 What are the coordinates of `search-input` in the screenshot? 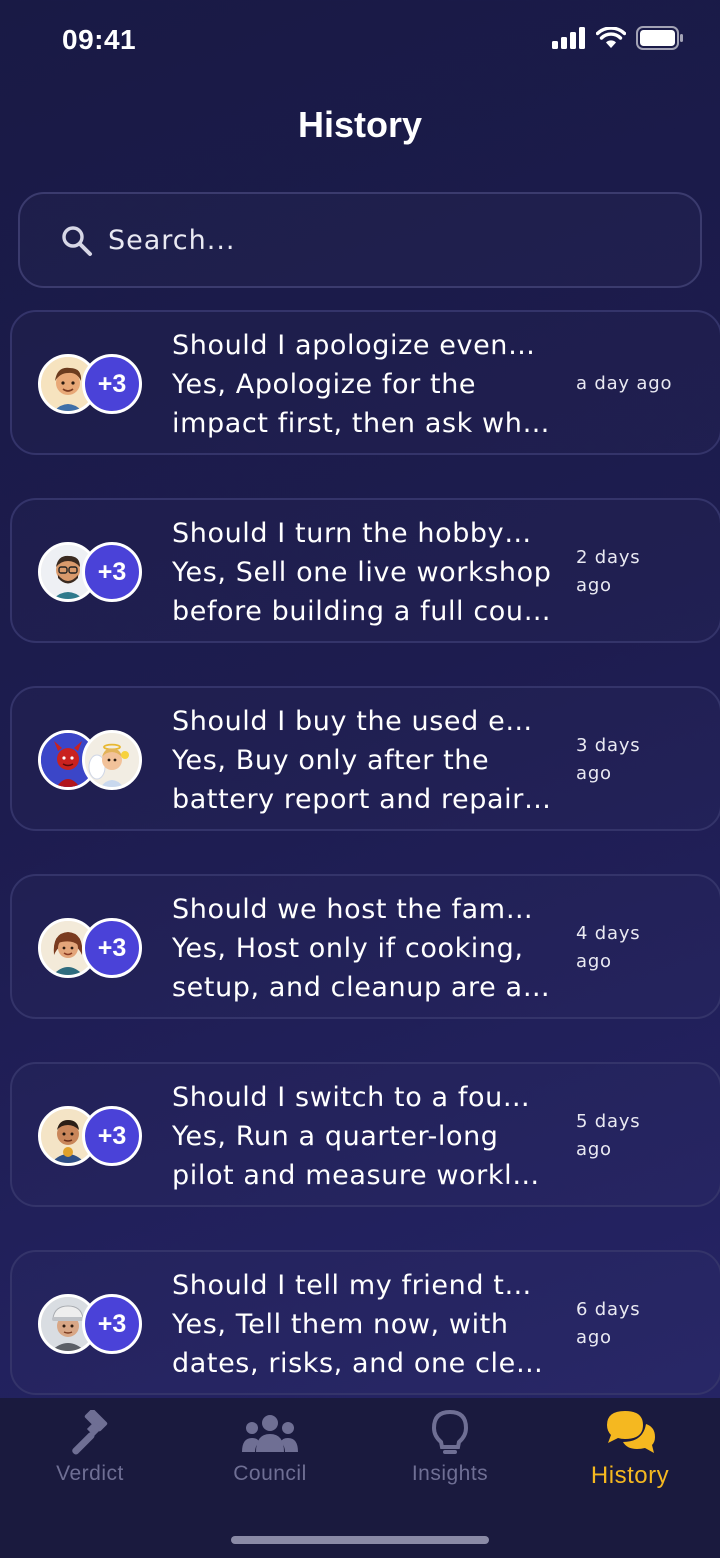 It's located at (388, 240).